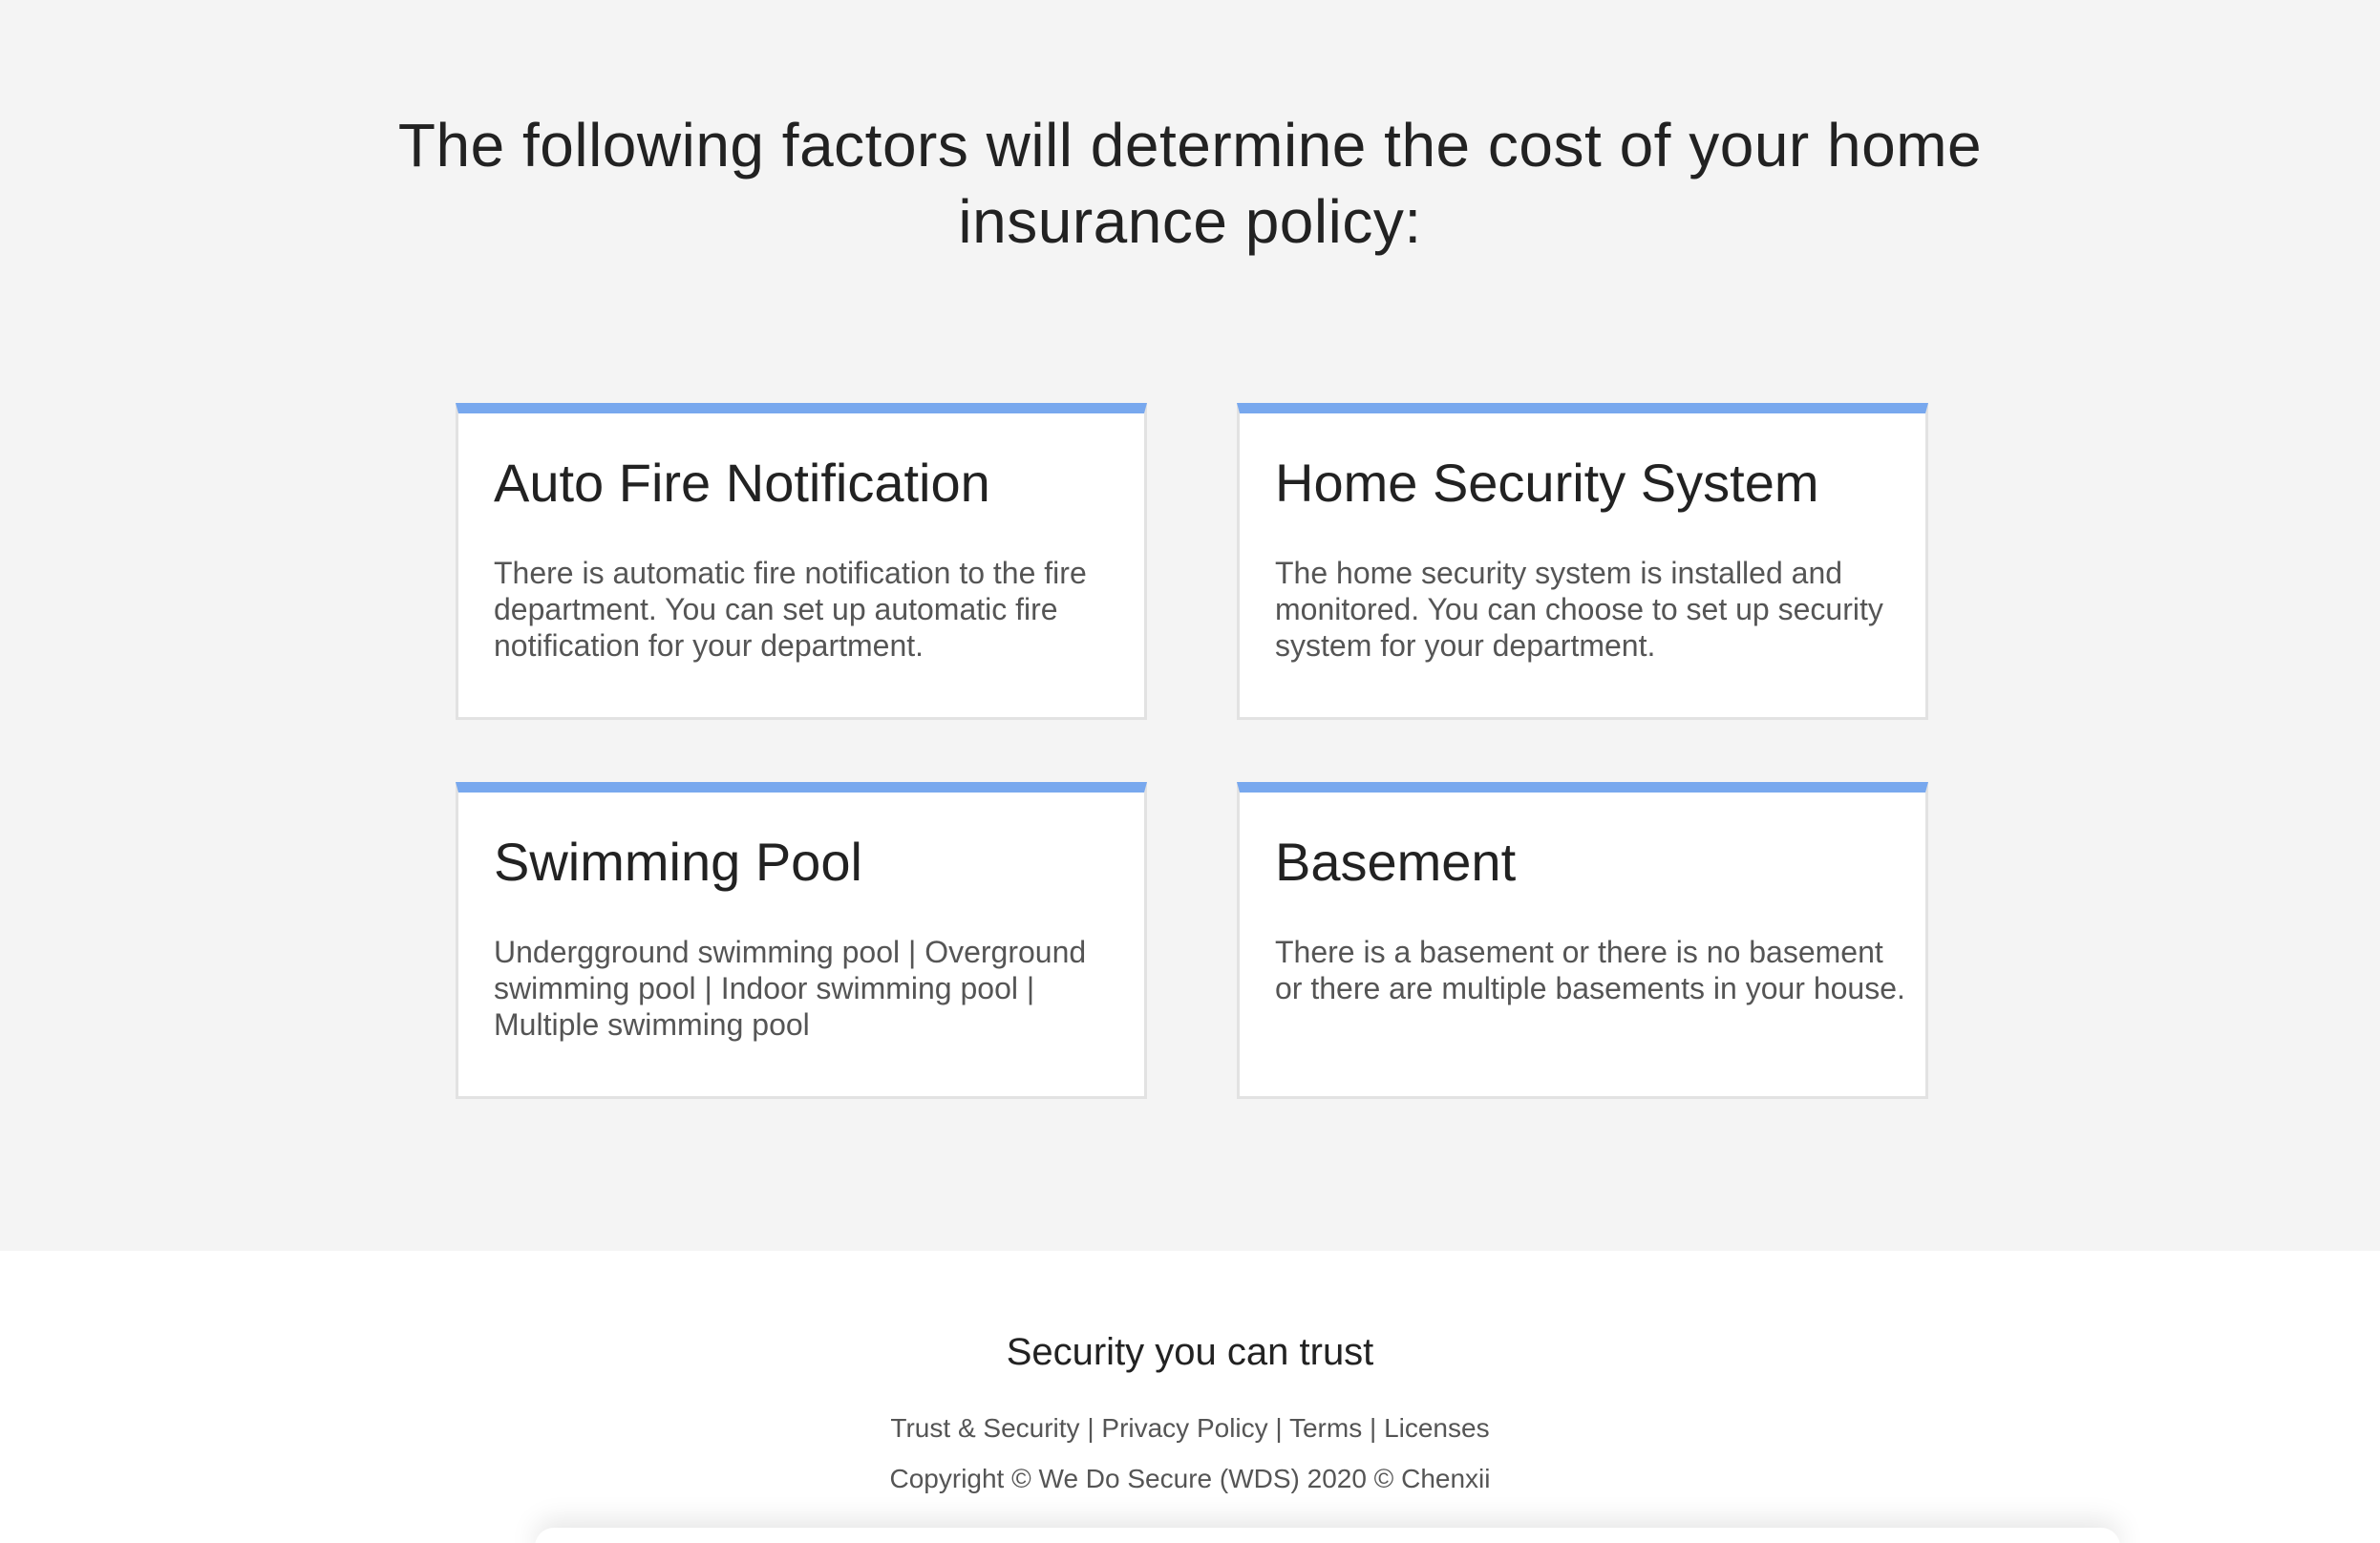 The width and height of the screenshot is (2380, 1543). Describe the element at coordinates (985, 1428) in the screenshot. I see `trust-security-link: Trust & Security` at that location.